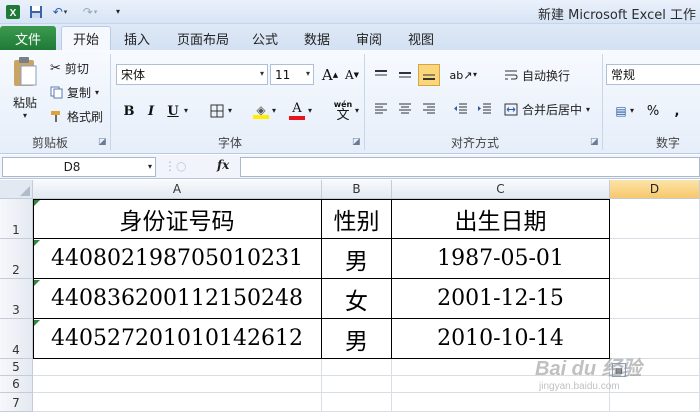 The image size is (700, 412). I want to click on clipboard-launcher-icon: ◪, so click(102, 142).